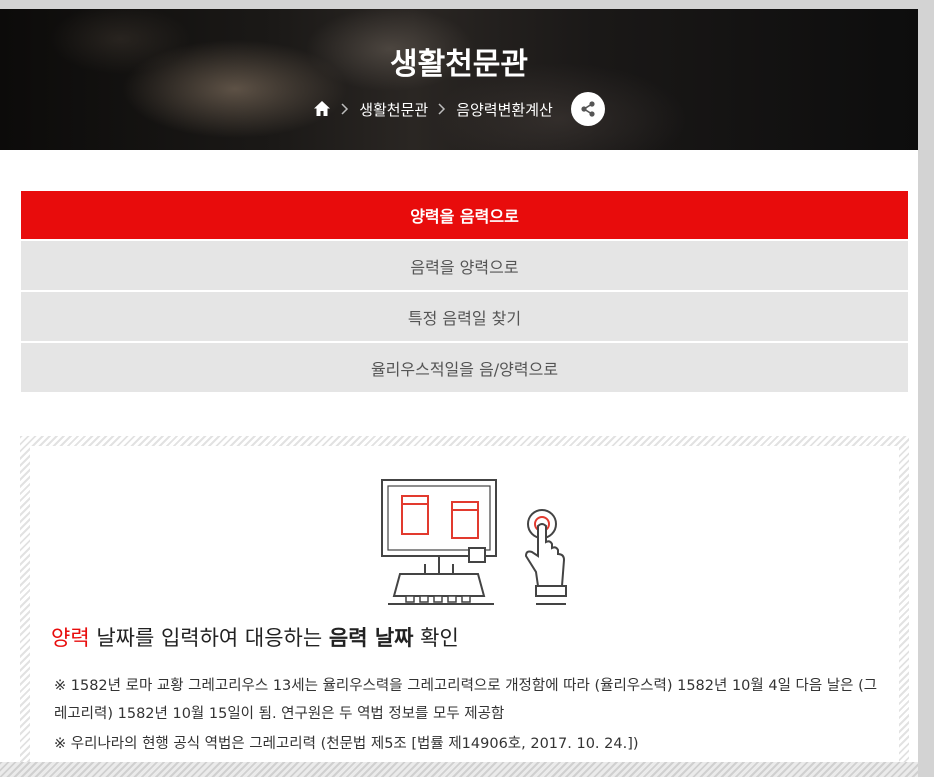 The height and width of the screenshot is (777, 934). What do you see at coordinates (436, 638) in the screenshot?
I see `headline-post: 확인` at bounding box center [436, 638].